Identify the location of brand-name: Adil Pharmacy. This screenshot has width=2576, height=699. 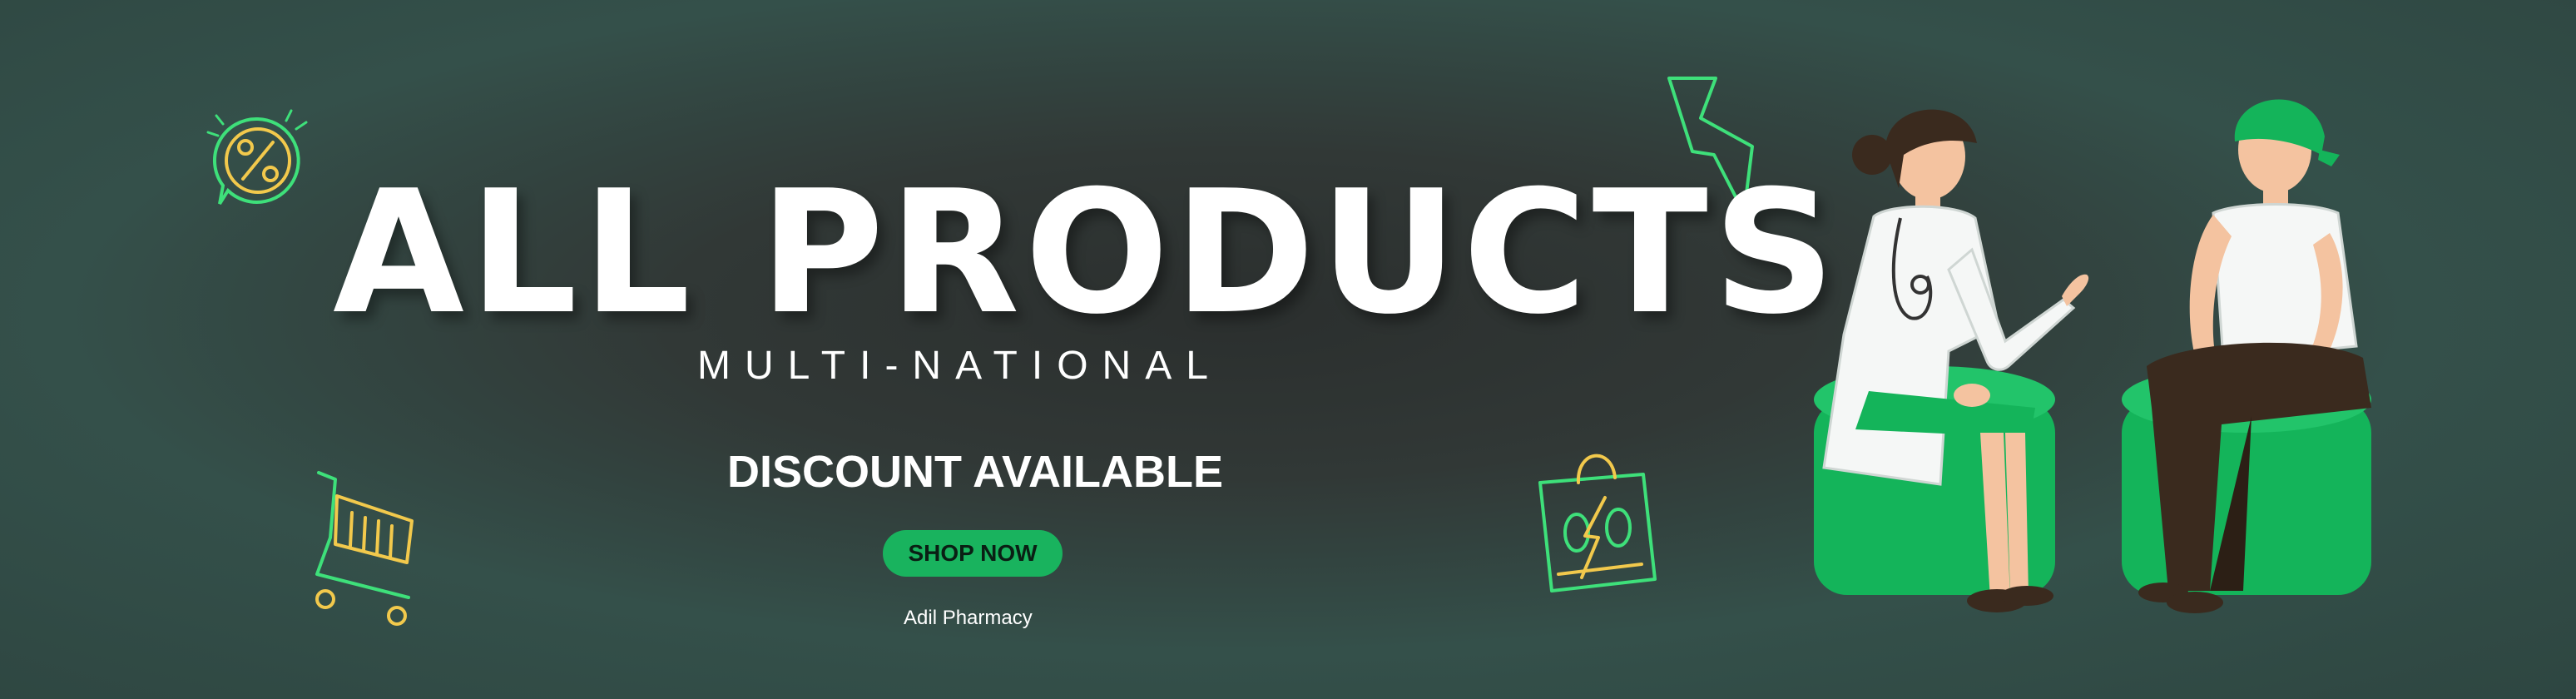
(969, 618).